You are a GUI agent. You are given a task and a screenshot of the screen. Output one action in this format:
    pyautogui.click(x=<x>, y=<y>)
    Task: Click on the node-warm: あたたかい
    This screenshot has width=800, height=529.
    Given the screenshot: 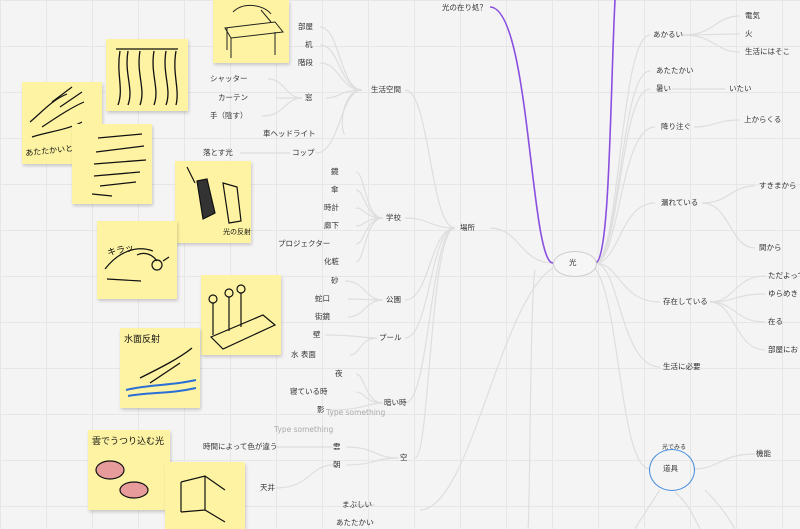 What is the action you would take?
    pyautogui.click(x=675, y=71)
    